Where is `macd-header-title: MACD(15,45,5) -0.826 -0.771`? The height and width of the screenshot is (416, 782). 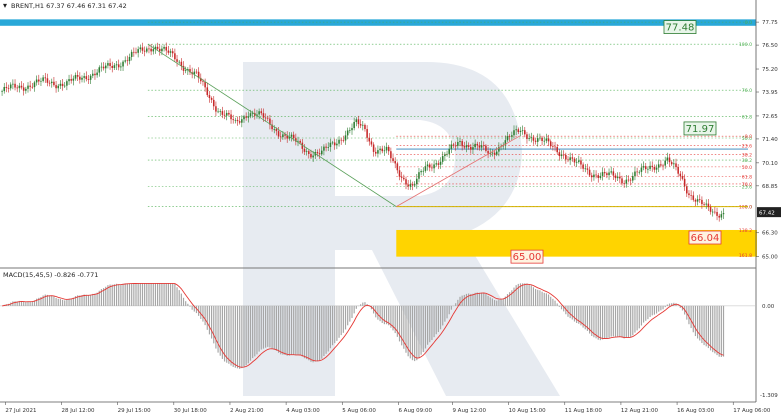 macd-header-title: MACD(15,45,5) -0.826 -0.771 is located at coordinates (50, 275).